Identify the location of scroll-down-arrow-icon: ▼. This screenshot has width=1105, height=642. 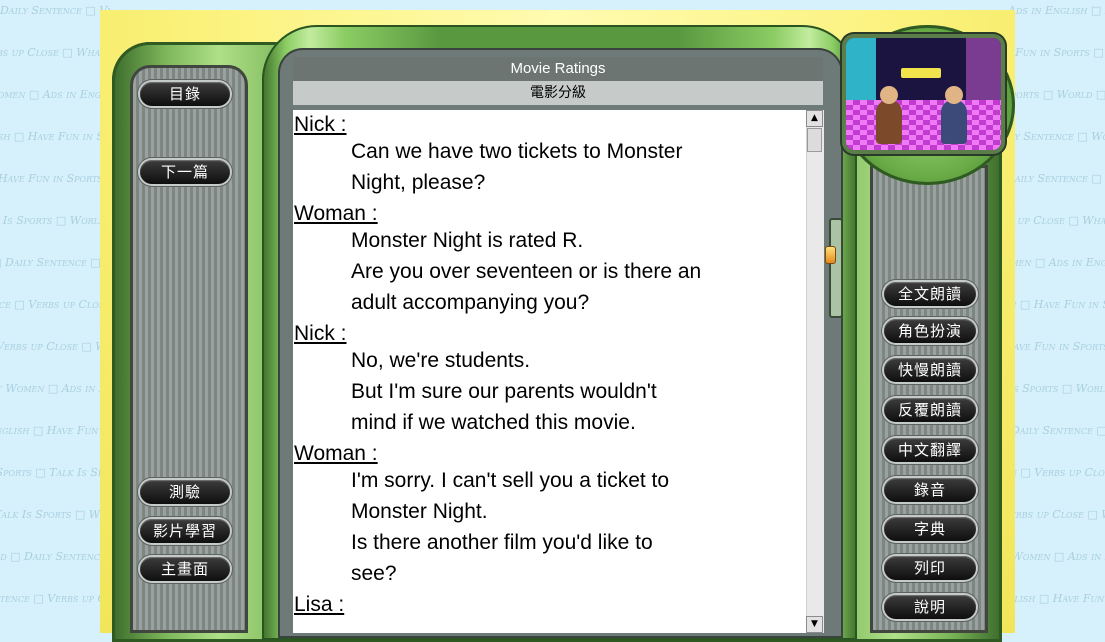
(814, 624).